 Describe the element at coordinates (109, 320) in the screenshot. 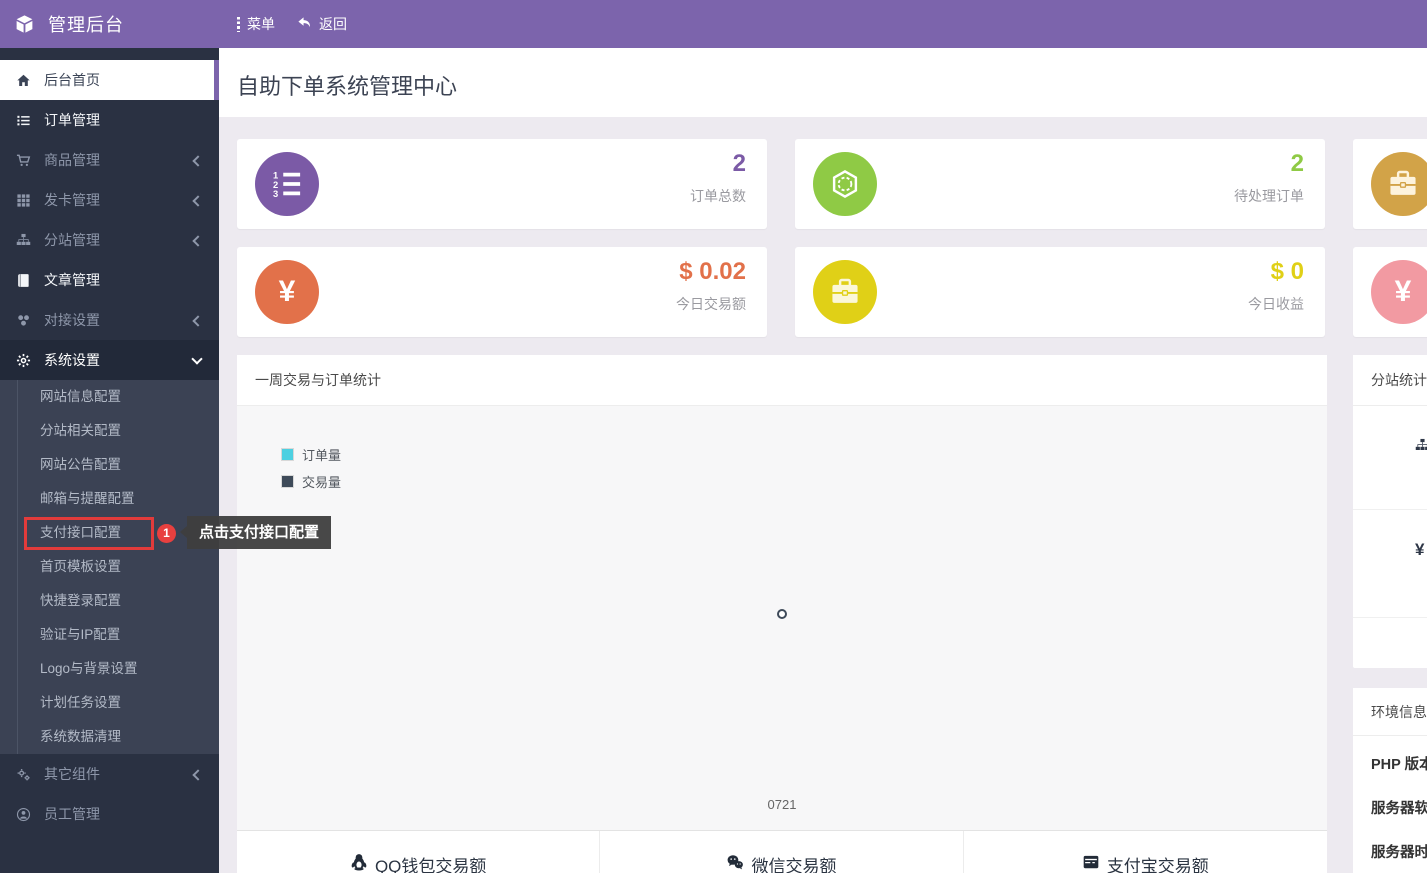

I see `sidebar-item-integration: 对接设置` at that location.